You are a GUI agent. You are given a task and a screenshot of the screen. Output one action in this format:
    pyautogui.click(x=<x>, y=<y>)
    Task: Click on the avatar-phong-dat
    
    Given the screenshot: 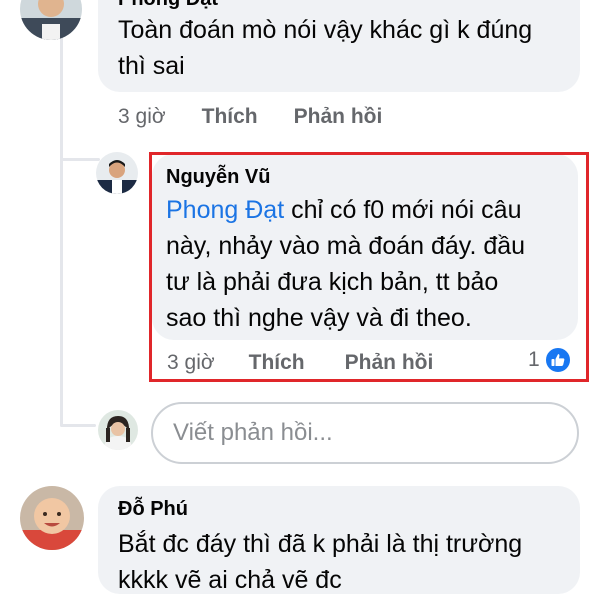 What is the action you would take?
    pyautogui.click(x=51, y=20)
    